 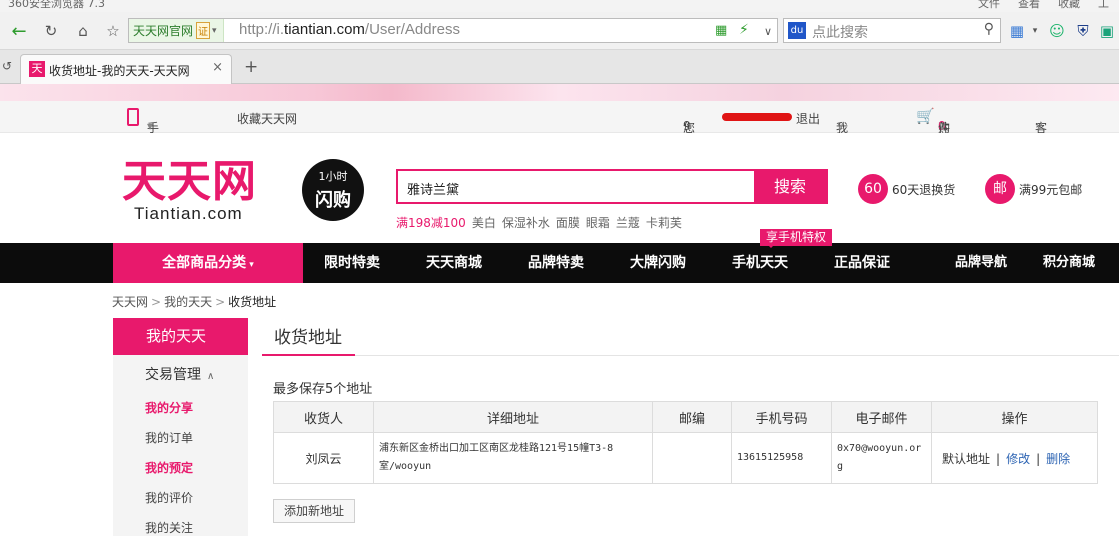 I want to click on username-redaction, so click(x=757, y=117).